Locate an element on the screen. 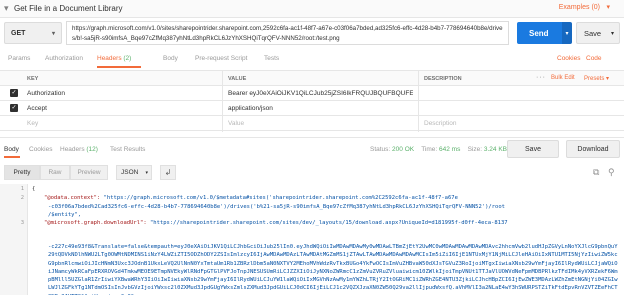 This screenshot has height=295, width=624. tab-headers-label: Headers is located at coordinates (109, 58).